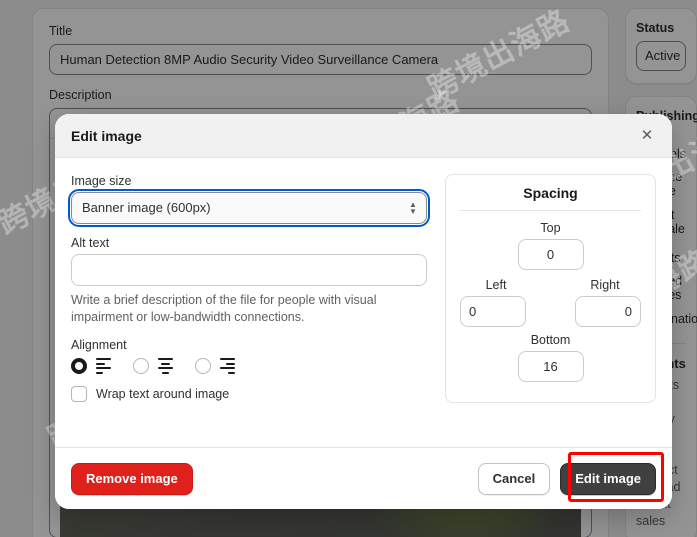  What do you see at coordinates (79, 394) in the screenshot?
I see `wrap-text-checkbox` at bounding box center [79, 394].